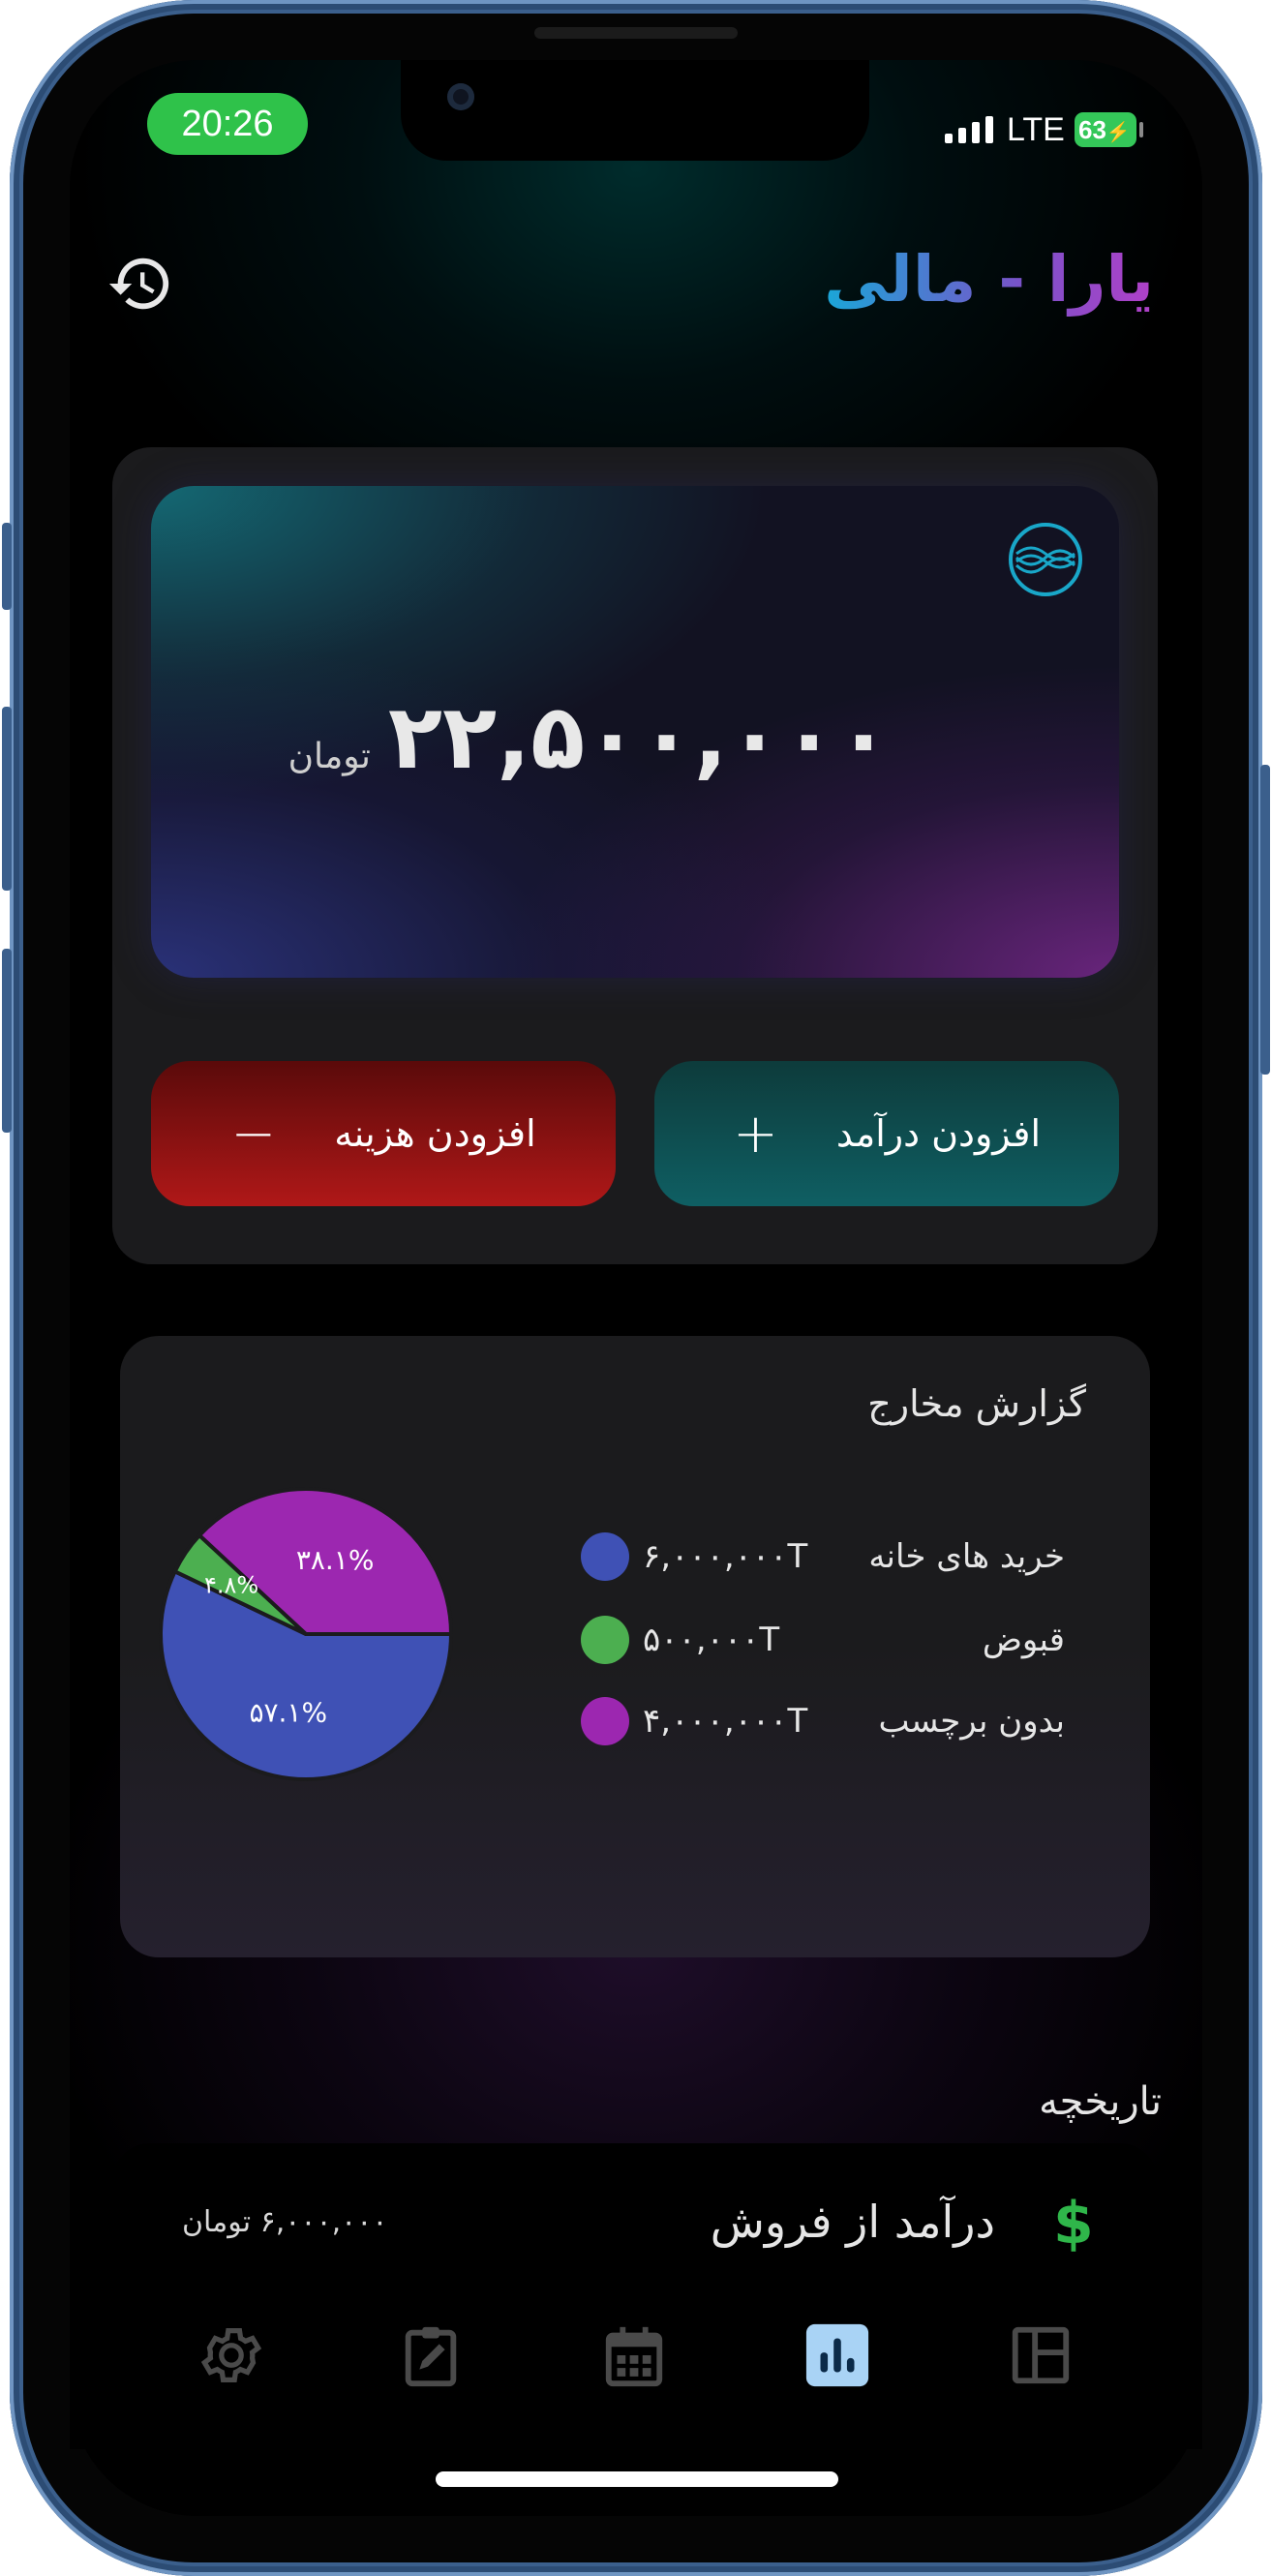  What do you see at coordinates (306, 1634) in the screenshot?
I see `expense-pie-chart: ۵۷.۱% ۴.۸% ۳۸.۱%` at bounding box center [306, 1634].